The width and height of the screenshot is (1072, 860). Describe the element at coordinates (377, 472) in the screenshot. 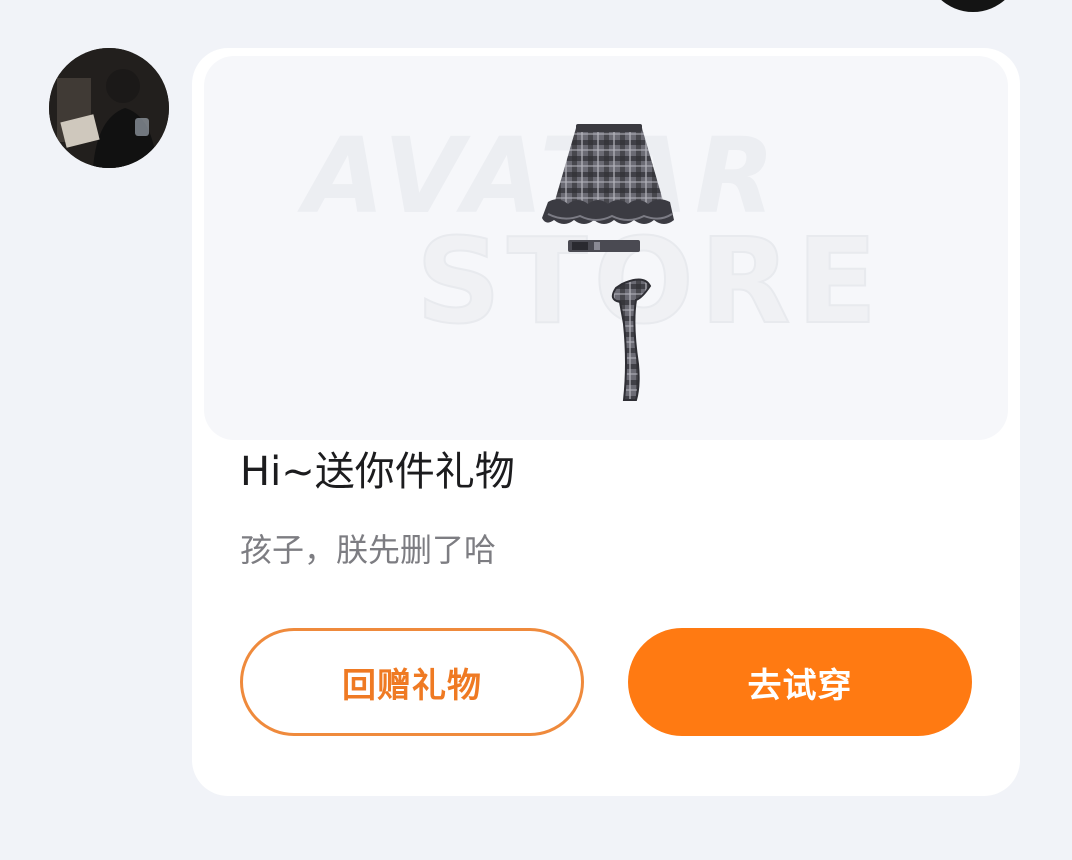

I see `gift-title: Hi~送你件礼物` at that location.